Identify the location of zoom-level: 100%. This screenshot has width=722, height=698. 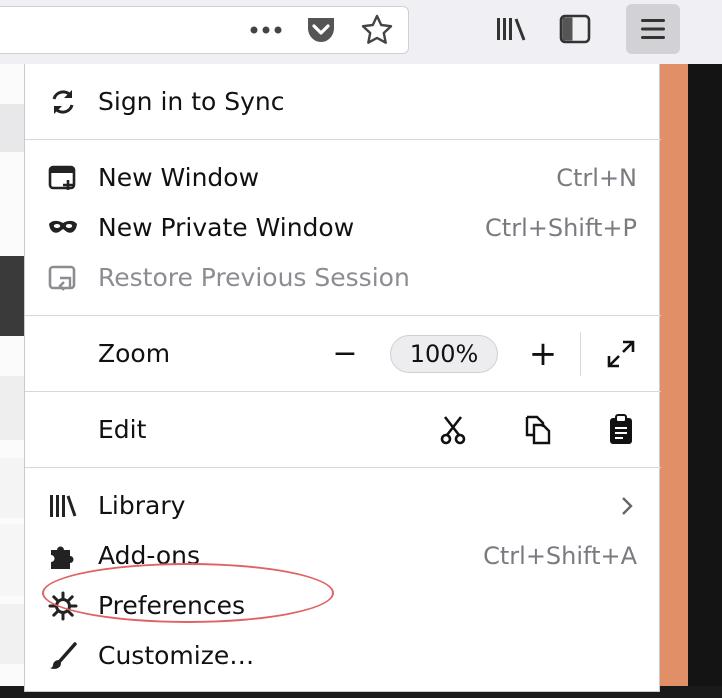
(444, 354).